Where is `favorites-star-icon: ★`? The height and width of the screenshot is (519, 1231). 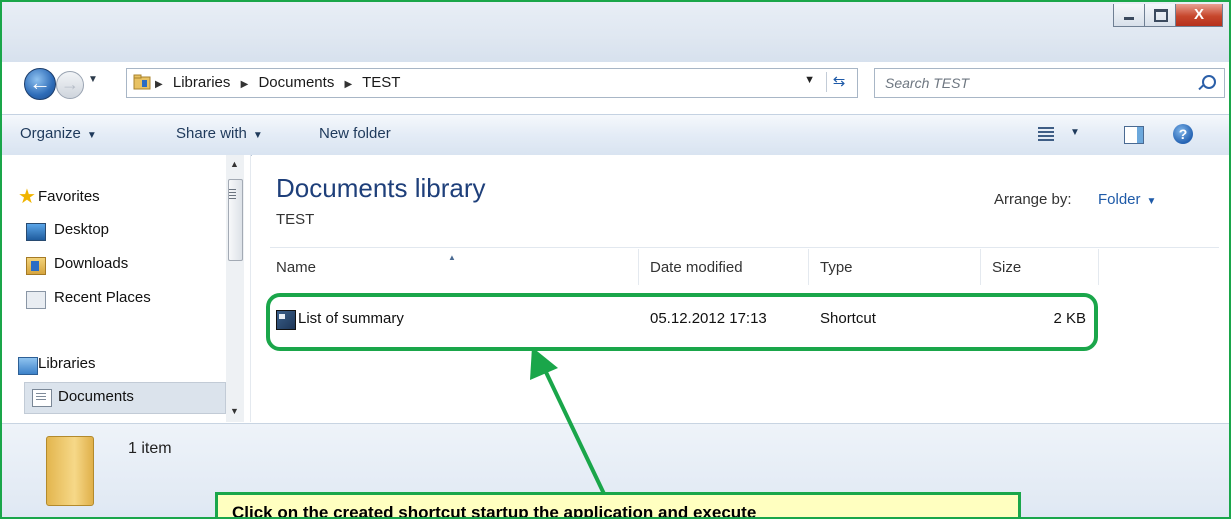
favorites-star-icon: ★ is located at coordinates (27, 197).